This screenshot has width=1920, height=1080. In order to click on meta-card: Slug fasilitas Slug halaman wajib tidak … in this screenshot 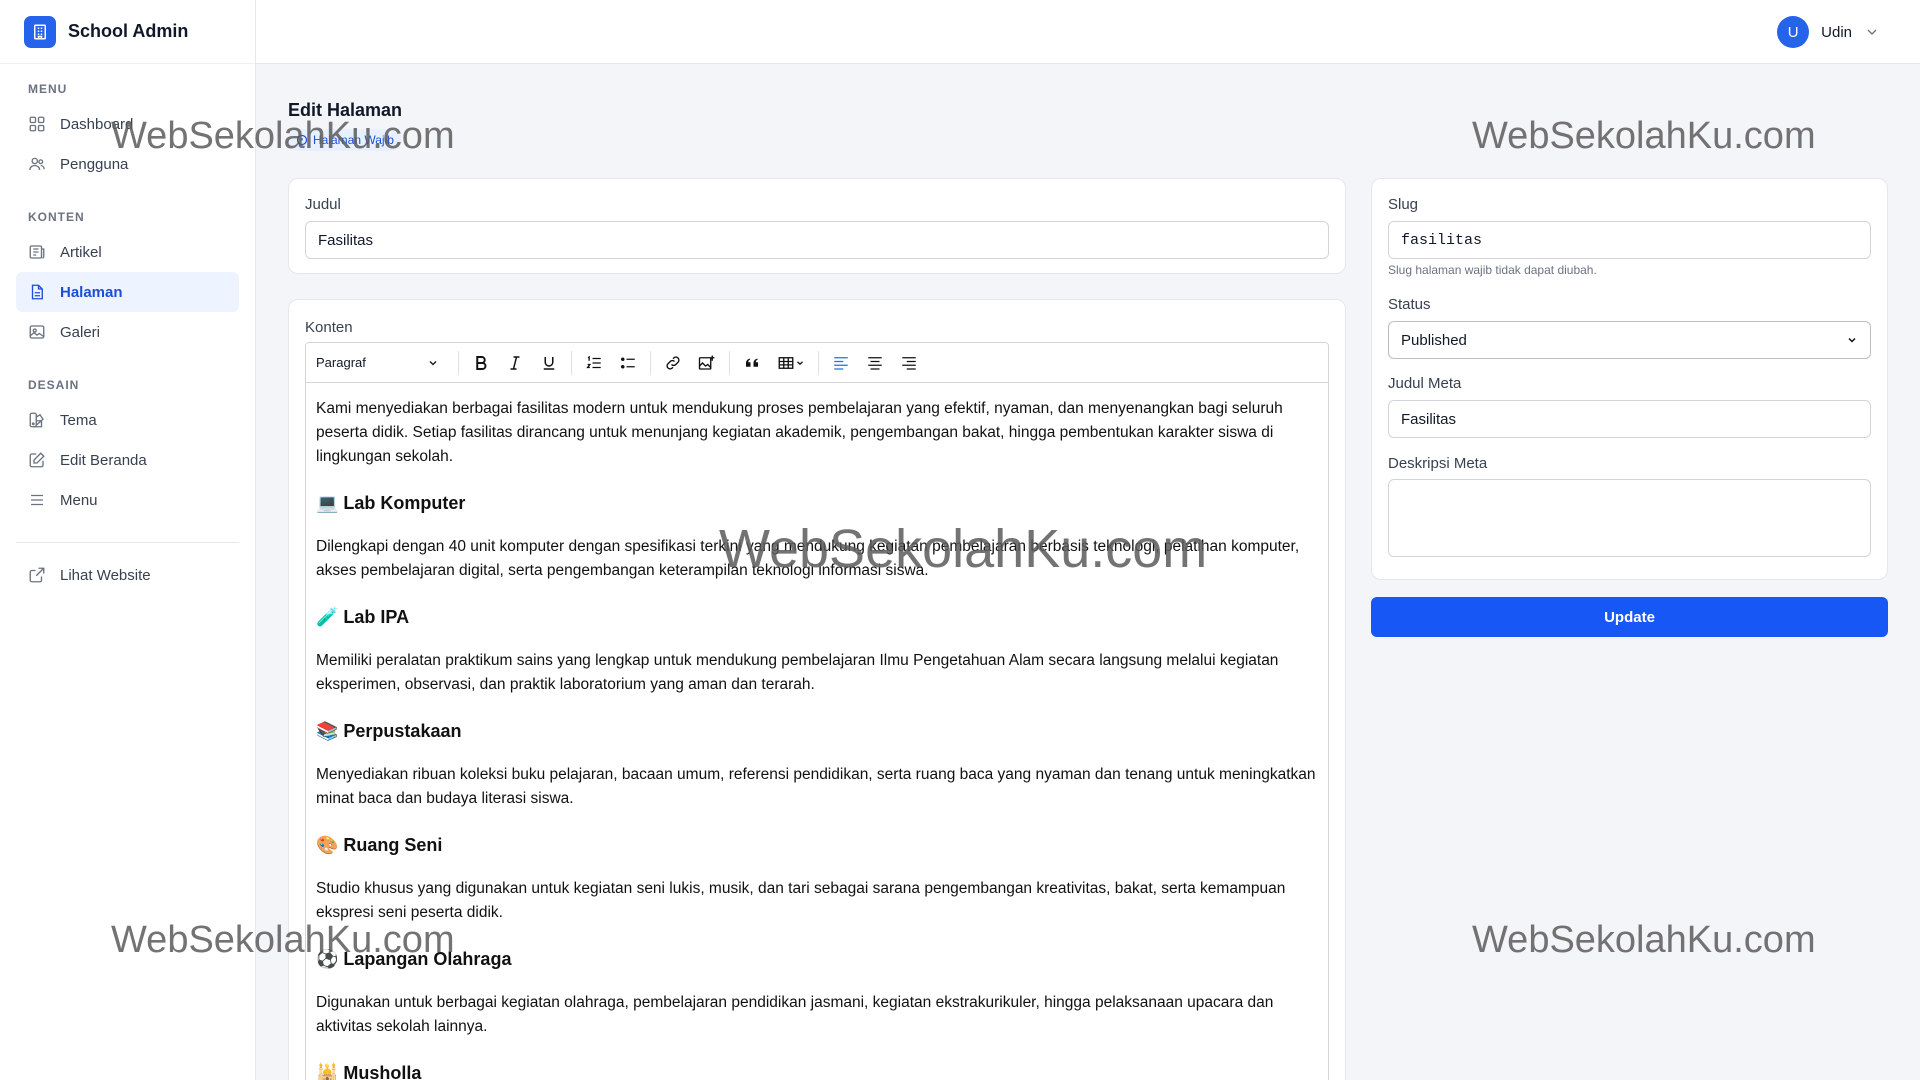, I will do `click(1629, 379)`.